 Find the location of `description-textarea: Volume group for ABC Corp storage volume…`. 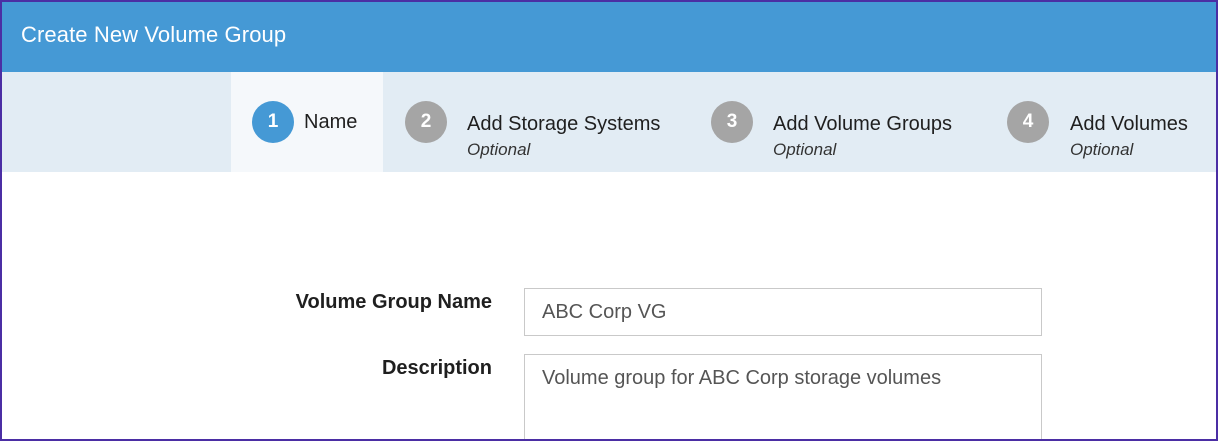

description-textarea: Volume group for ABC Corp storage volume… is located at coordinates (783, 396).